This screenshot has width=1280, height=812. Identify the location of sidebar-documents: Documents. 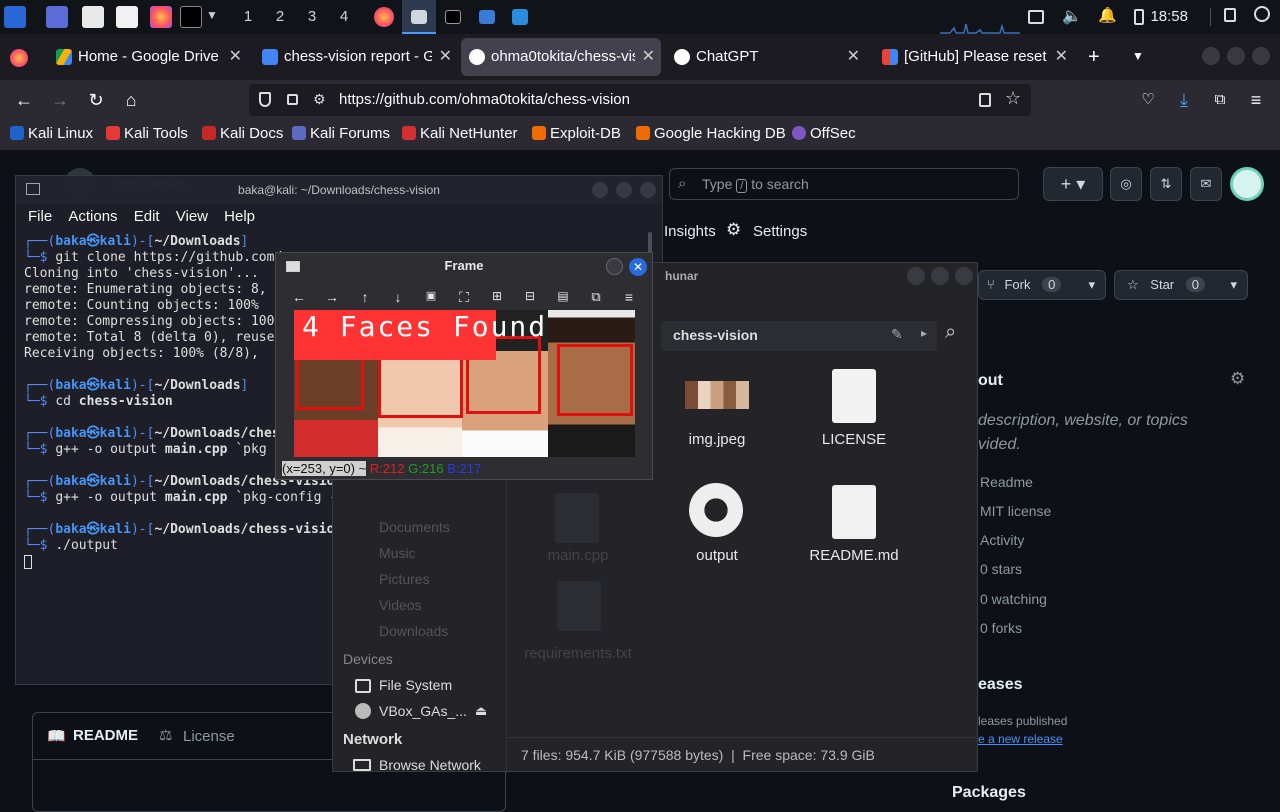
(414, 527).